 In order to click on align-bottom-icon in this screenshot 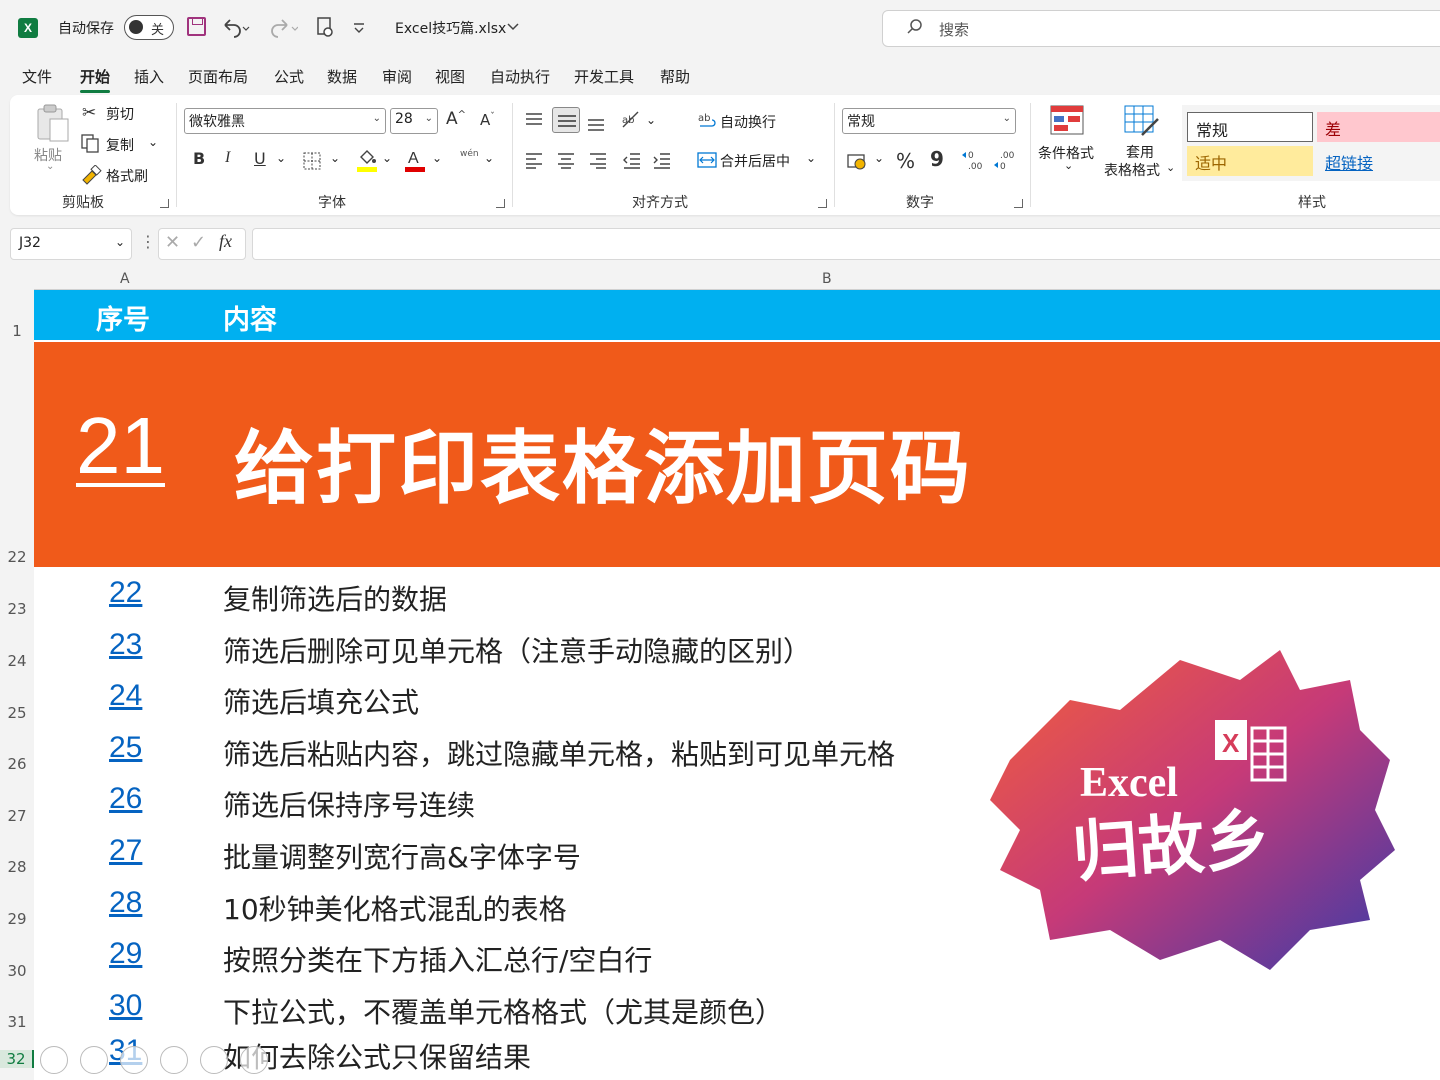, I will do `click(596, 124)`.